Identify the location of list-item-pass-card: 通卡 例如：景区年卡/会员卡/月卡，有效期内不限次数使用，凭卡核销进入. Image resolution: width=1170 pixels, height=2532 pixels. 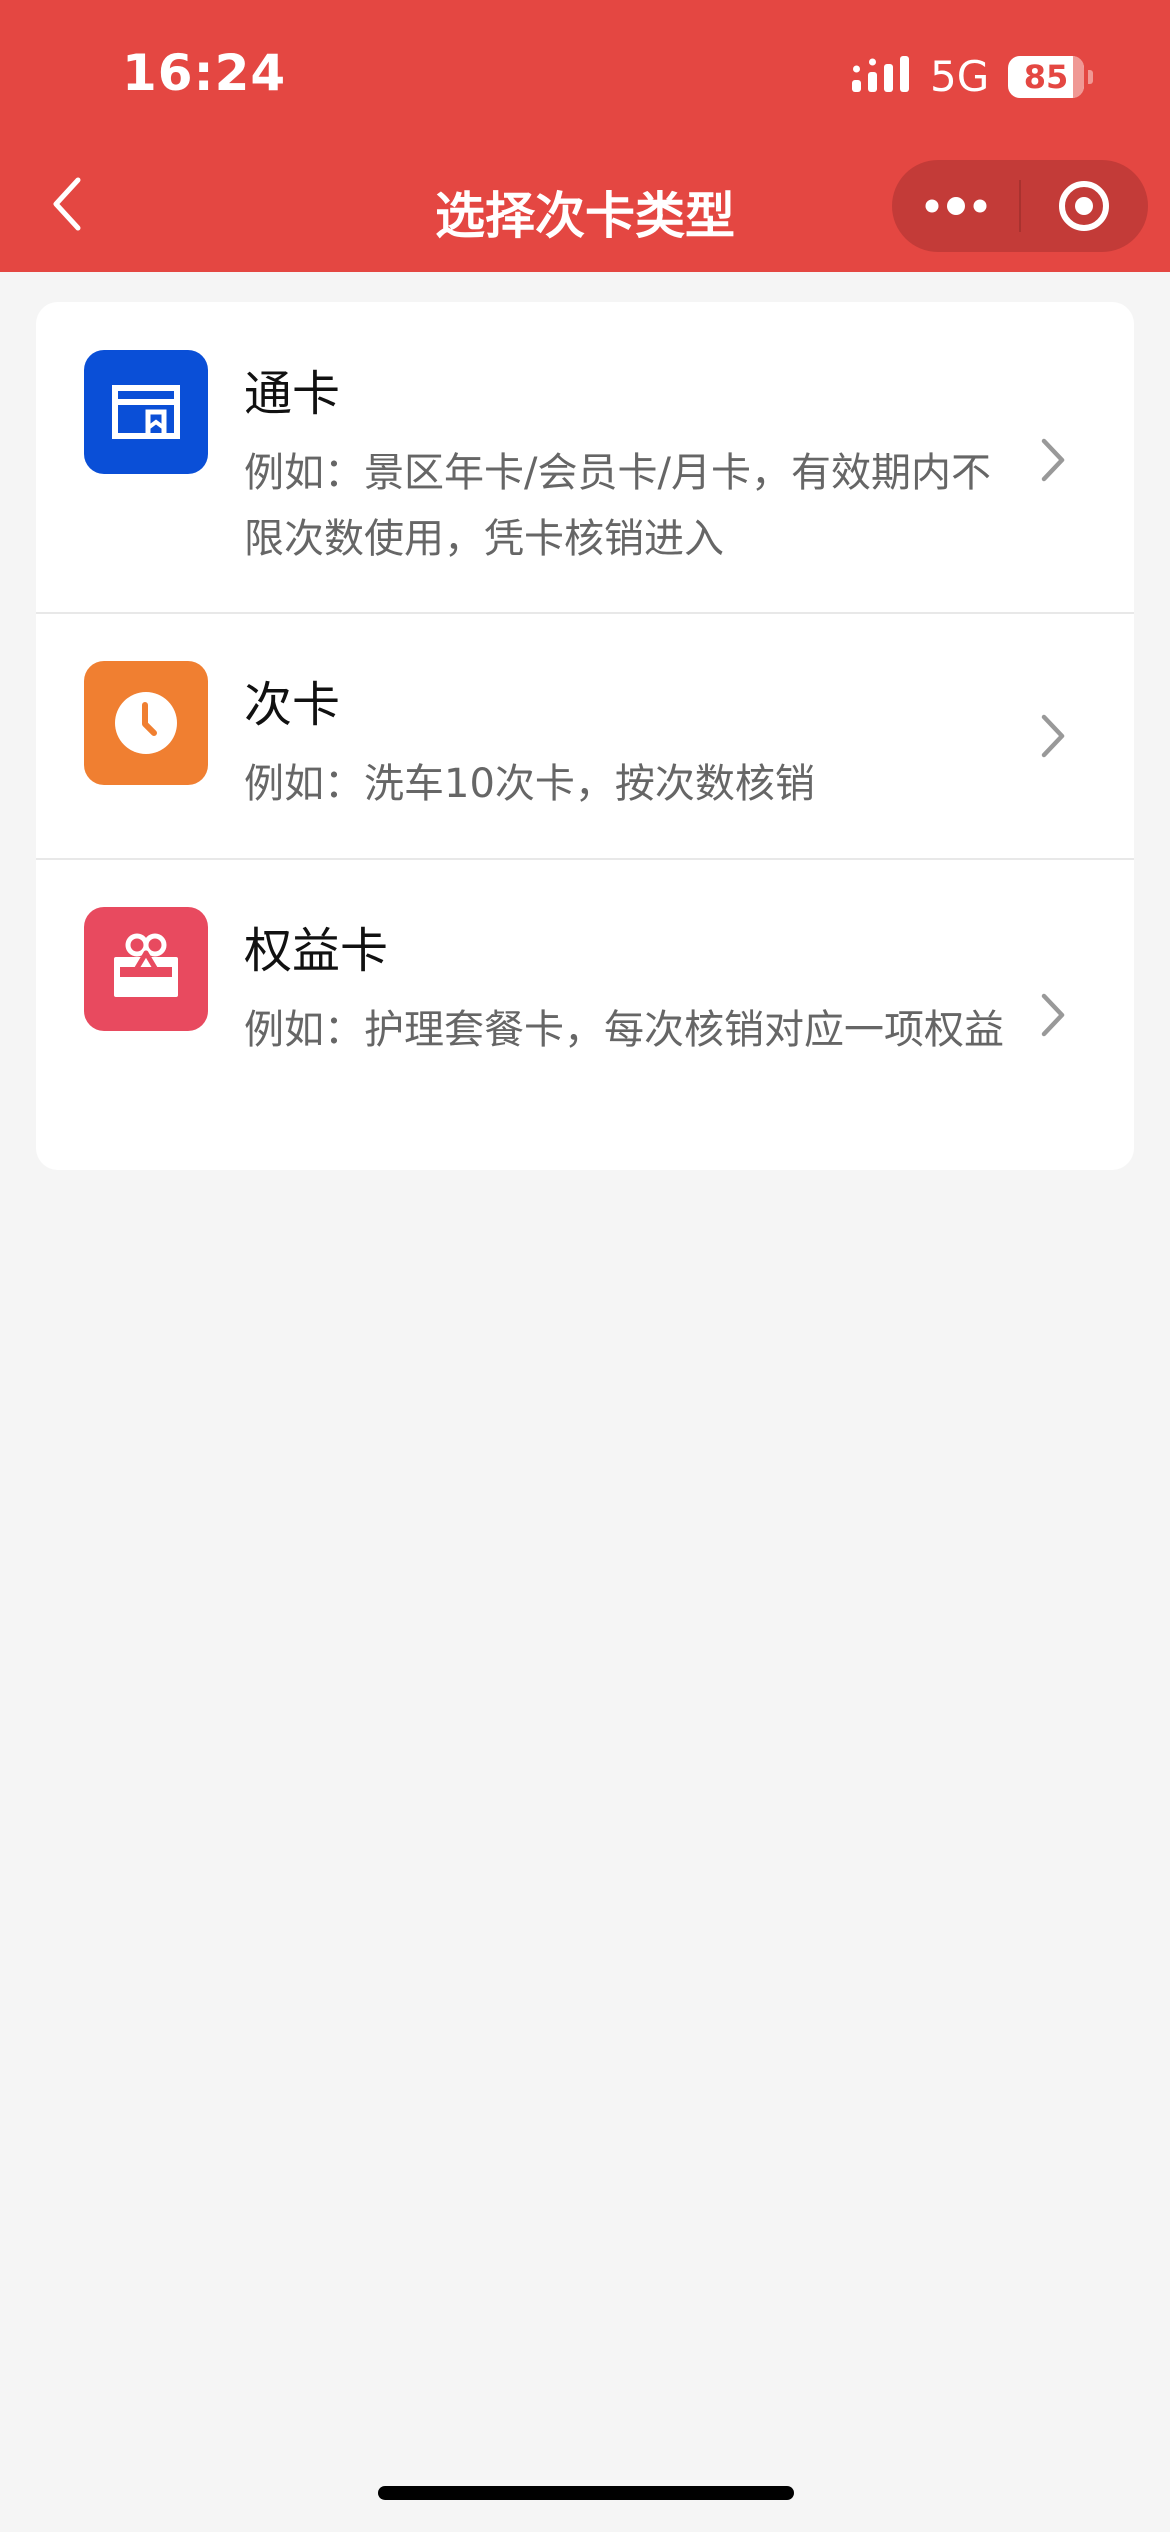
(585, 457).